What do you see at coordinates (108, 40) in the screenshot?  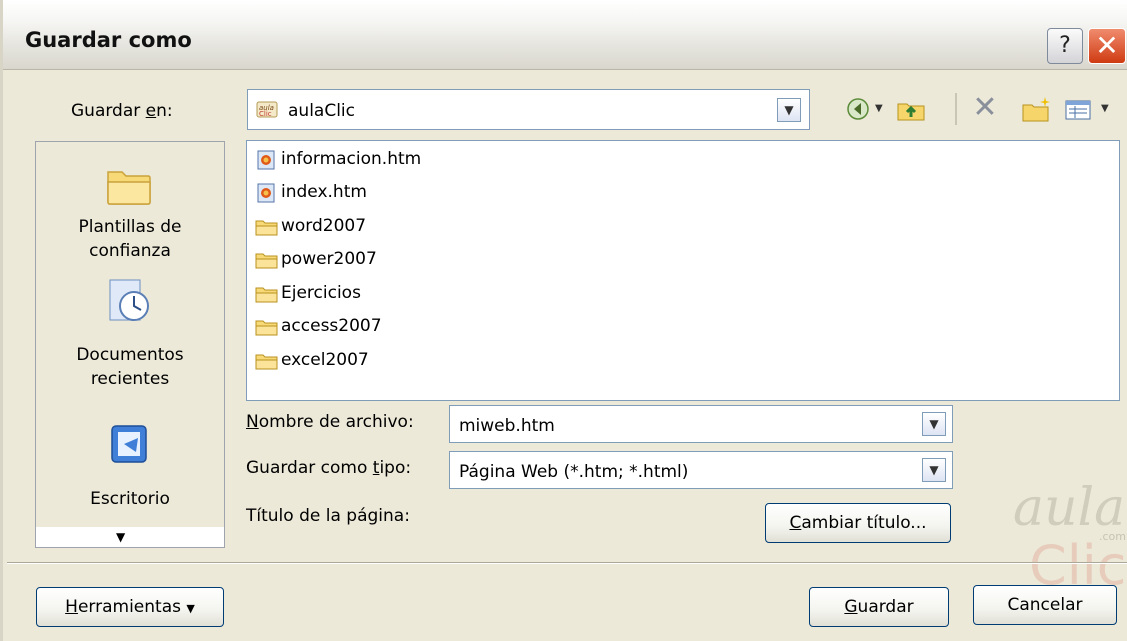 I see `dialog-title: Guardar como` at bounding box center [108, 40].